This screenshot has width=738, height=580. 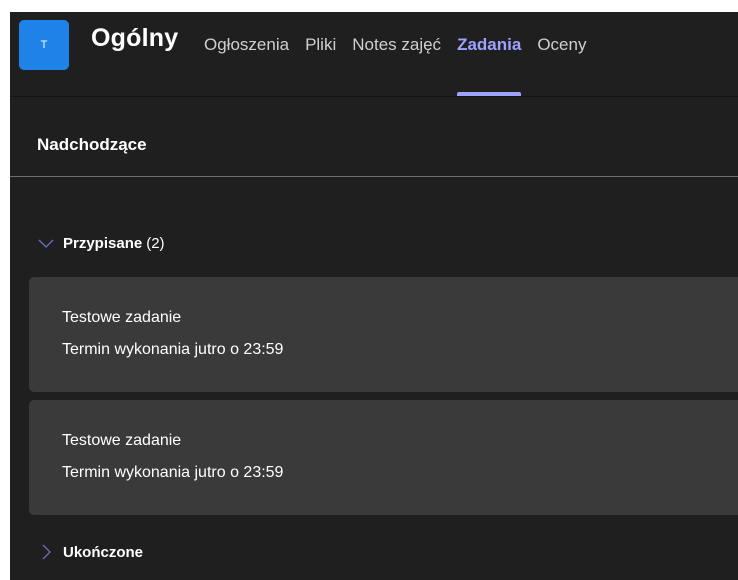 I want to click on completed-group-toggle: Ukończone, so click(x=90, y=552).